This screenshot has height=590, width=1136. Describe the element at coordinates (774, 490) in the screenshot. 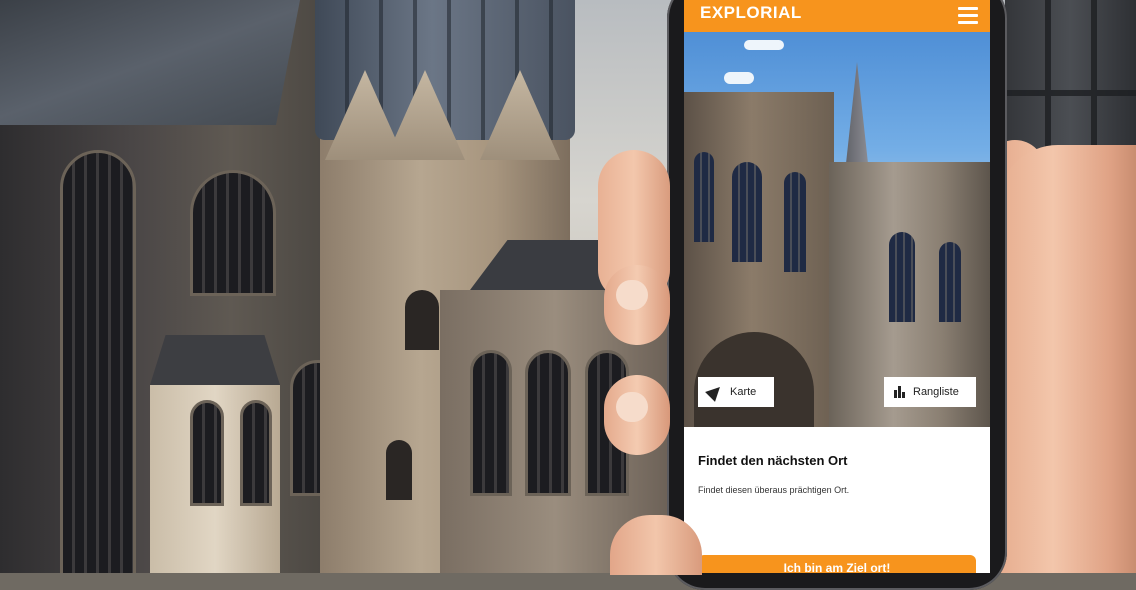

I see `card-description: Findet diesen überaus prächtigen Ort.` at that location.